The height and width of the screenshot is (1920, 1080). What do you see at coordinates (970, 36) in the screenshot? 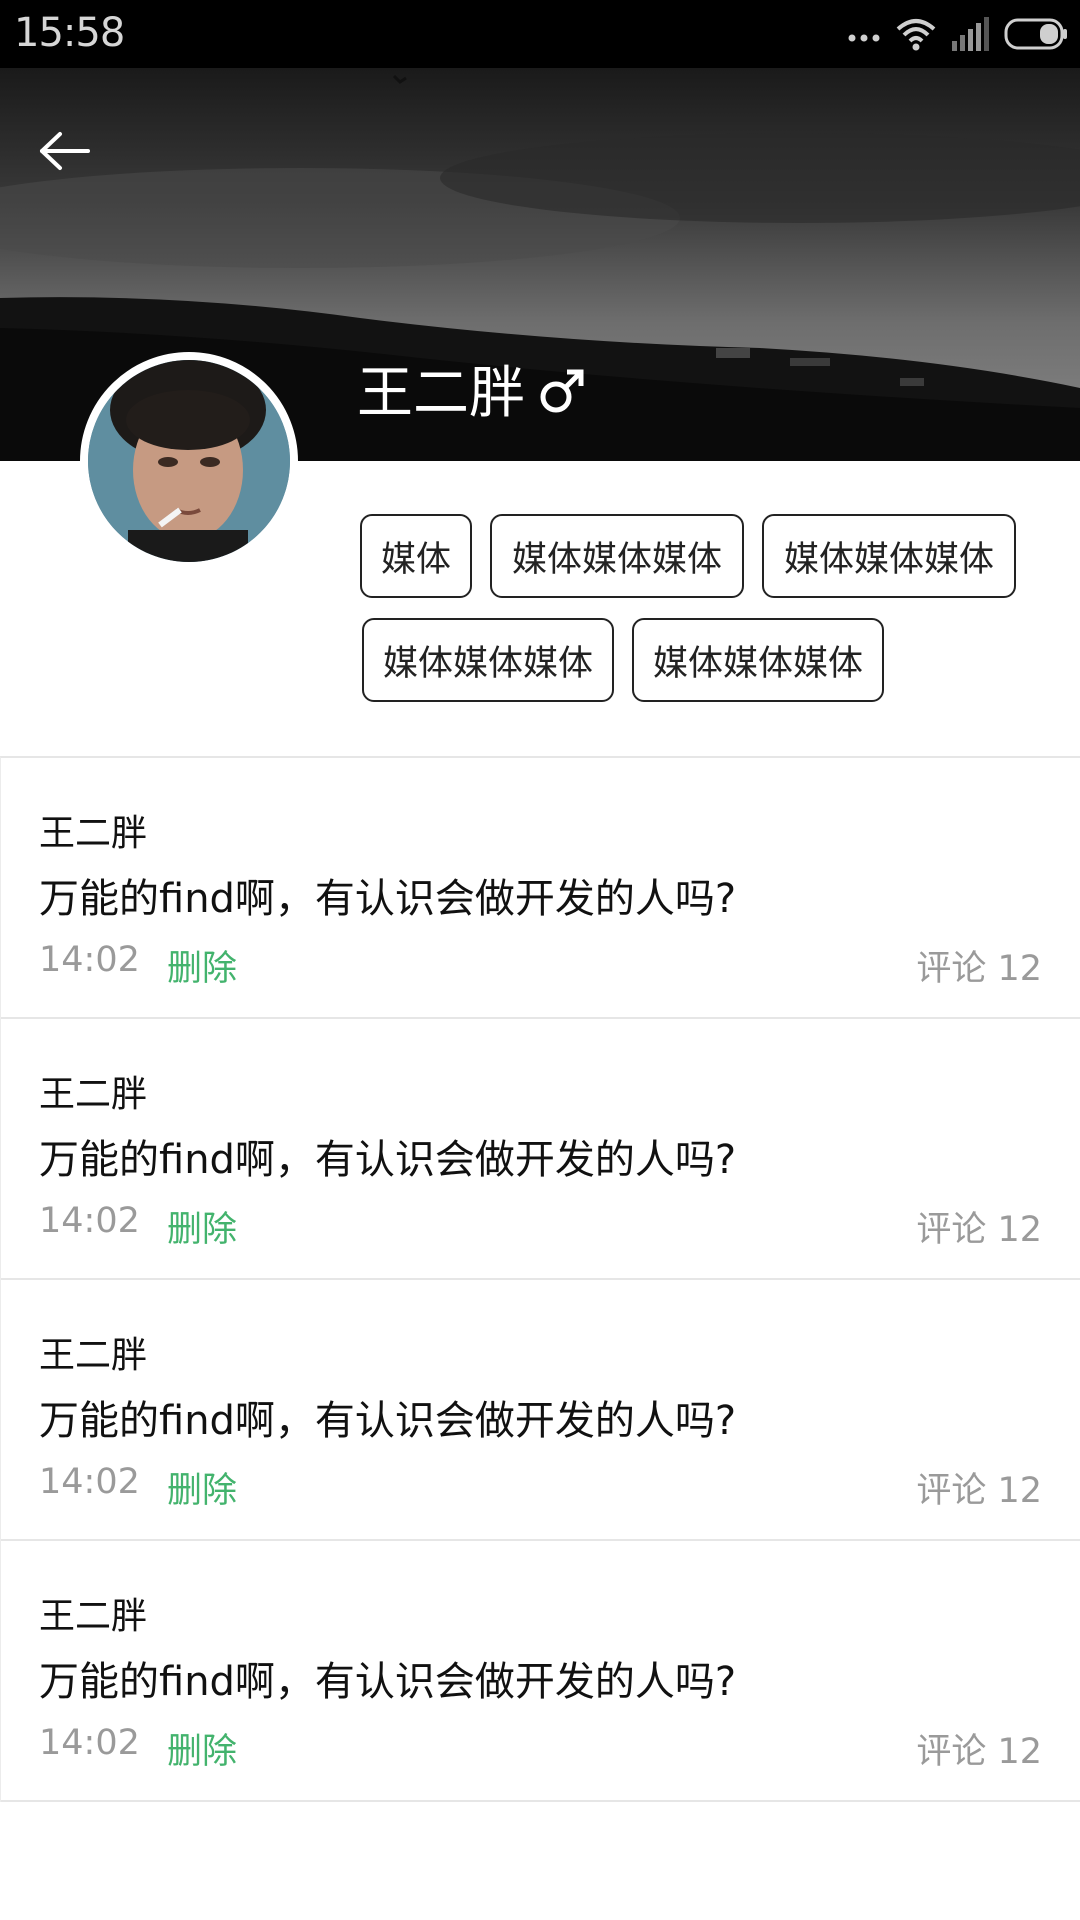
I see `signal-icon` at bounding box center [970, 36].